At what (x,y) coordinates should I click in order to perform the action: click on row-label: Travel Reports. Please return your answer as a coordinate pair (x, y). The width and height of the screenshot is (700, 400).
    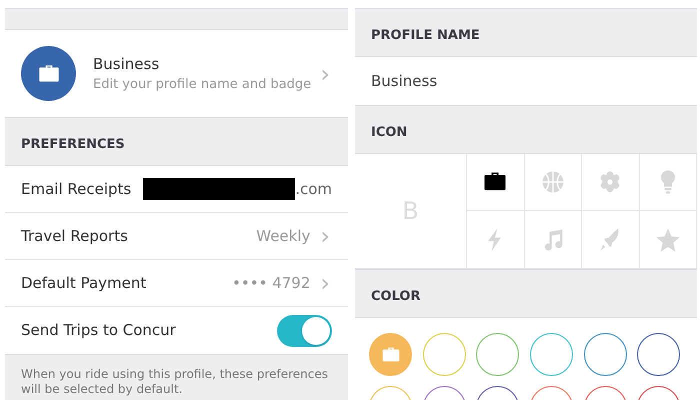
    Looking at the image, I should click on (75, 236).